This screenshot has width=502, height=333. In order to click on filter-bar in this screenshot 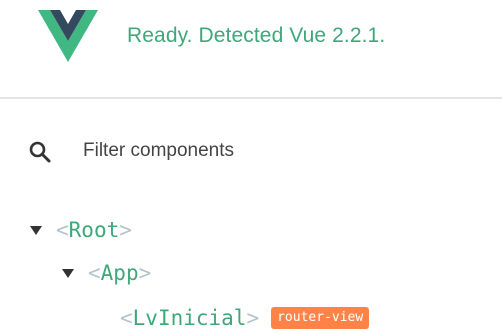, I will do `click(251, 150)`.